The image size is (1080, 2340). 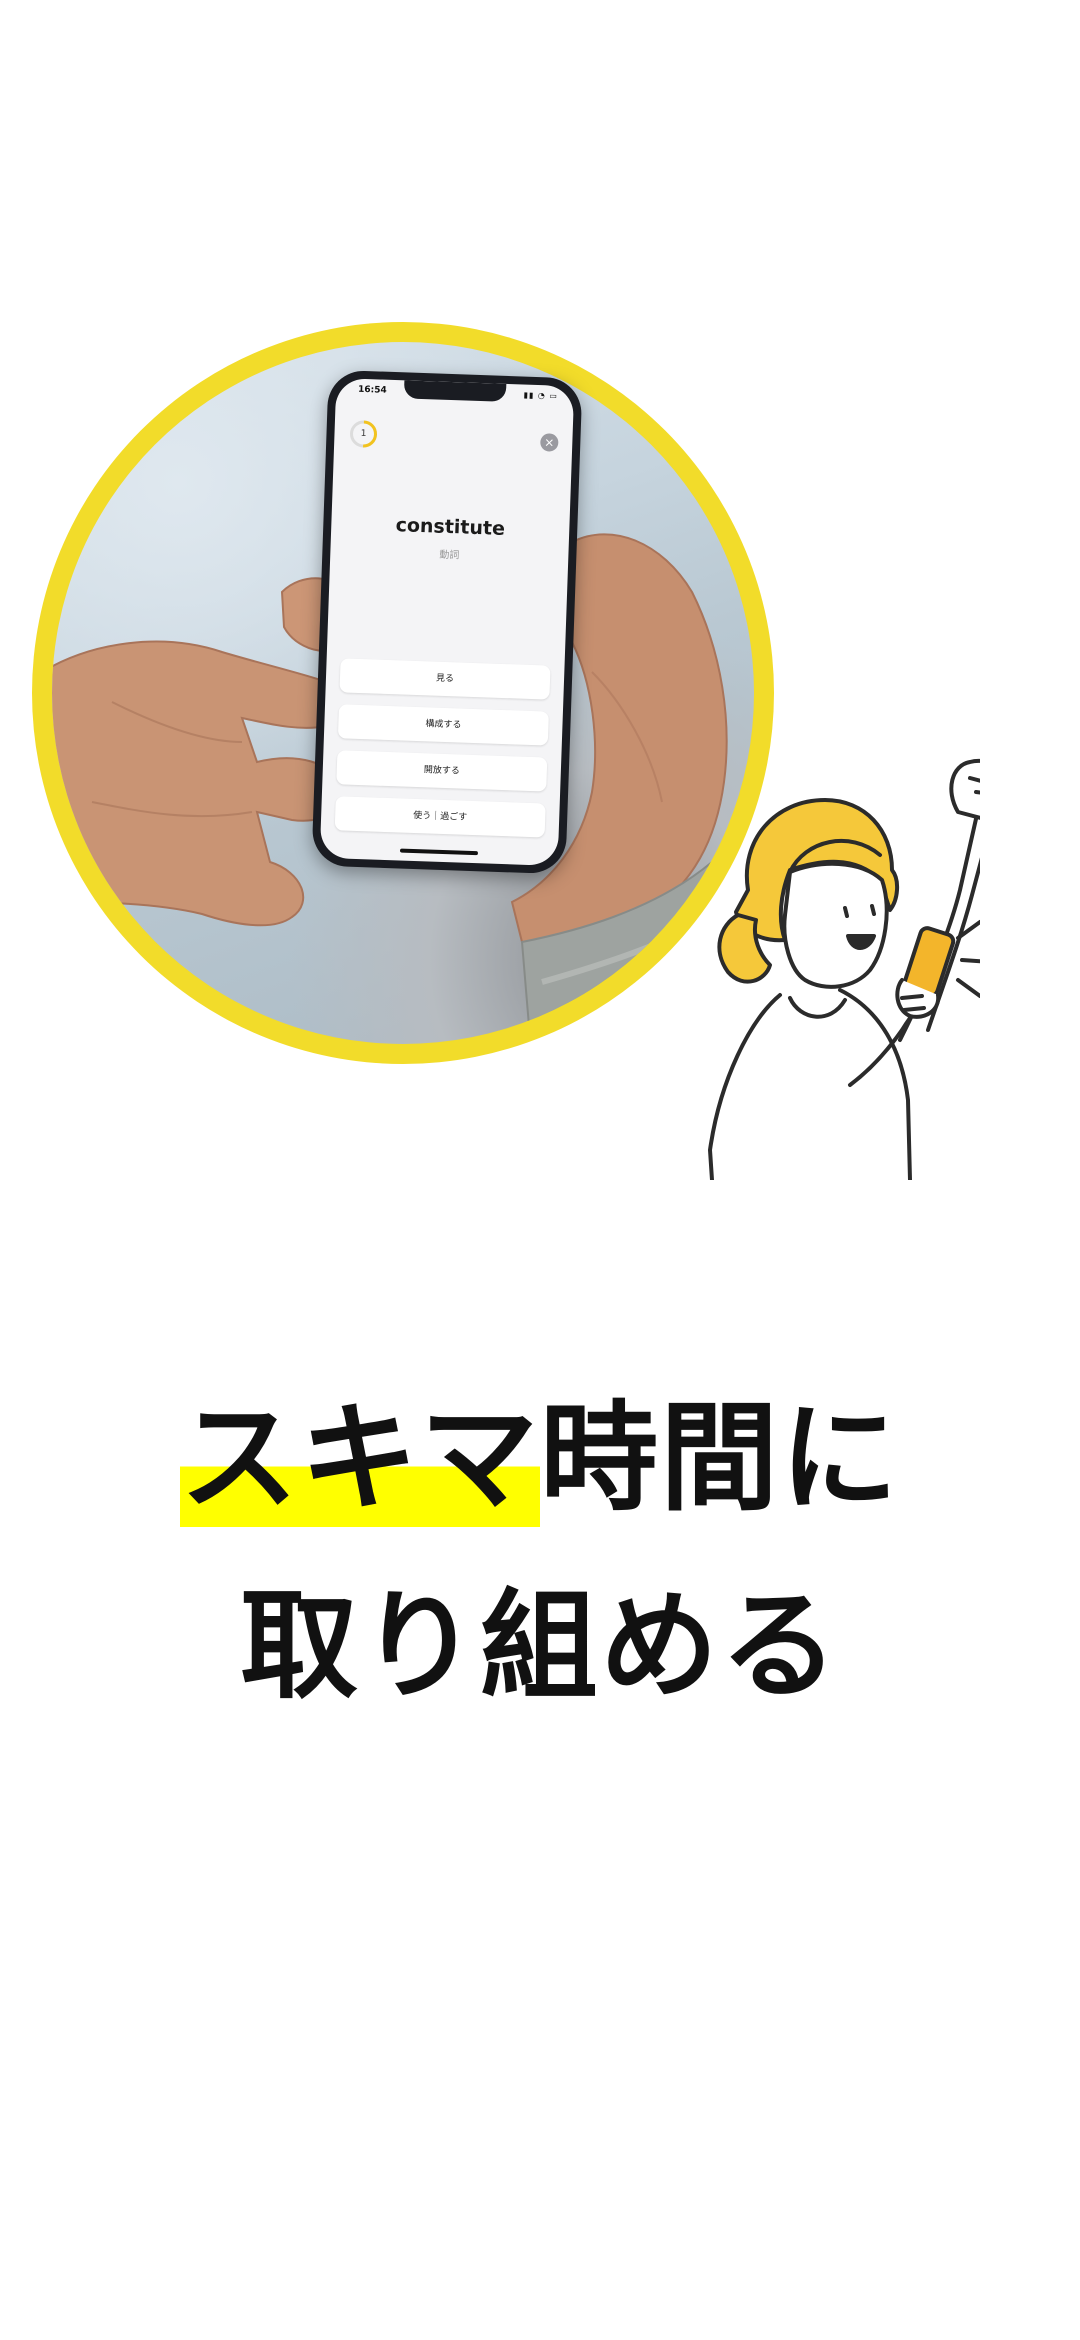 What do you see at coordinates (440, 817) in the screenshot?
I see `answer-choice-4: 使う｜過ごす` at bounding box center [440, 817].